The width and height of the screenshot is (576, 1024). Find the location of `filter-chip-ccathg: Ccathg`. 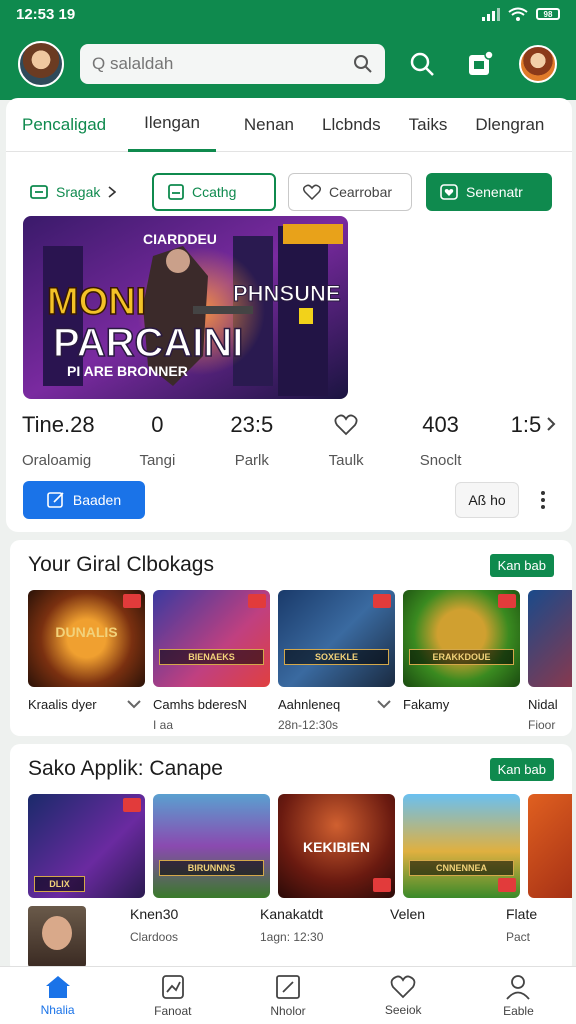

filter-chip-ccathg: Ccathg is located at coordinates (214, 192).